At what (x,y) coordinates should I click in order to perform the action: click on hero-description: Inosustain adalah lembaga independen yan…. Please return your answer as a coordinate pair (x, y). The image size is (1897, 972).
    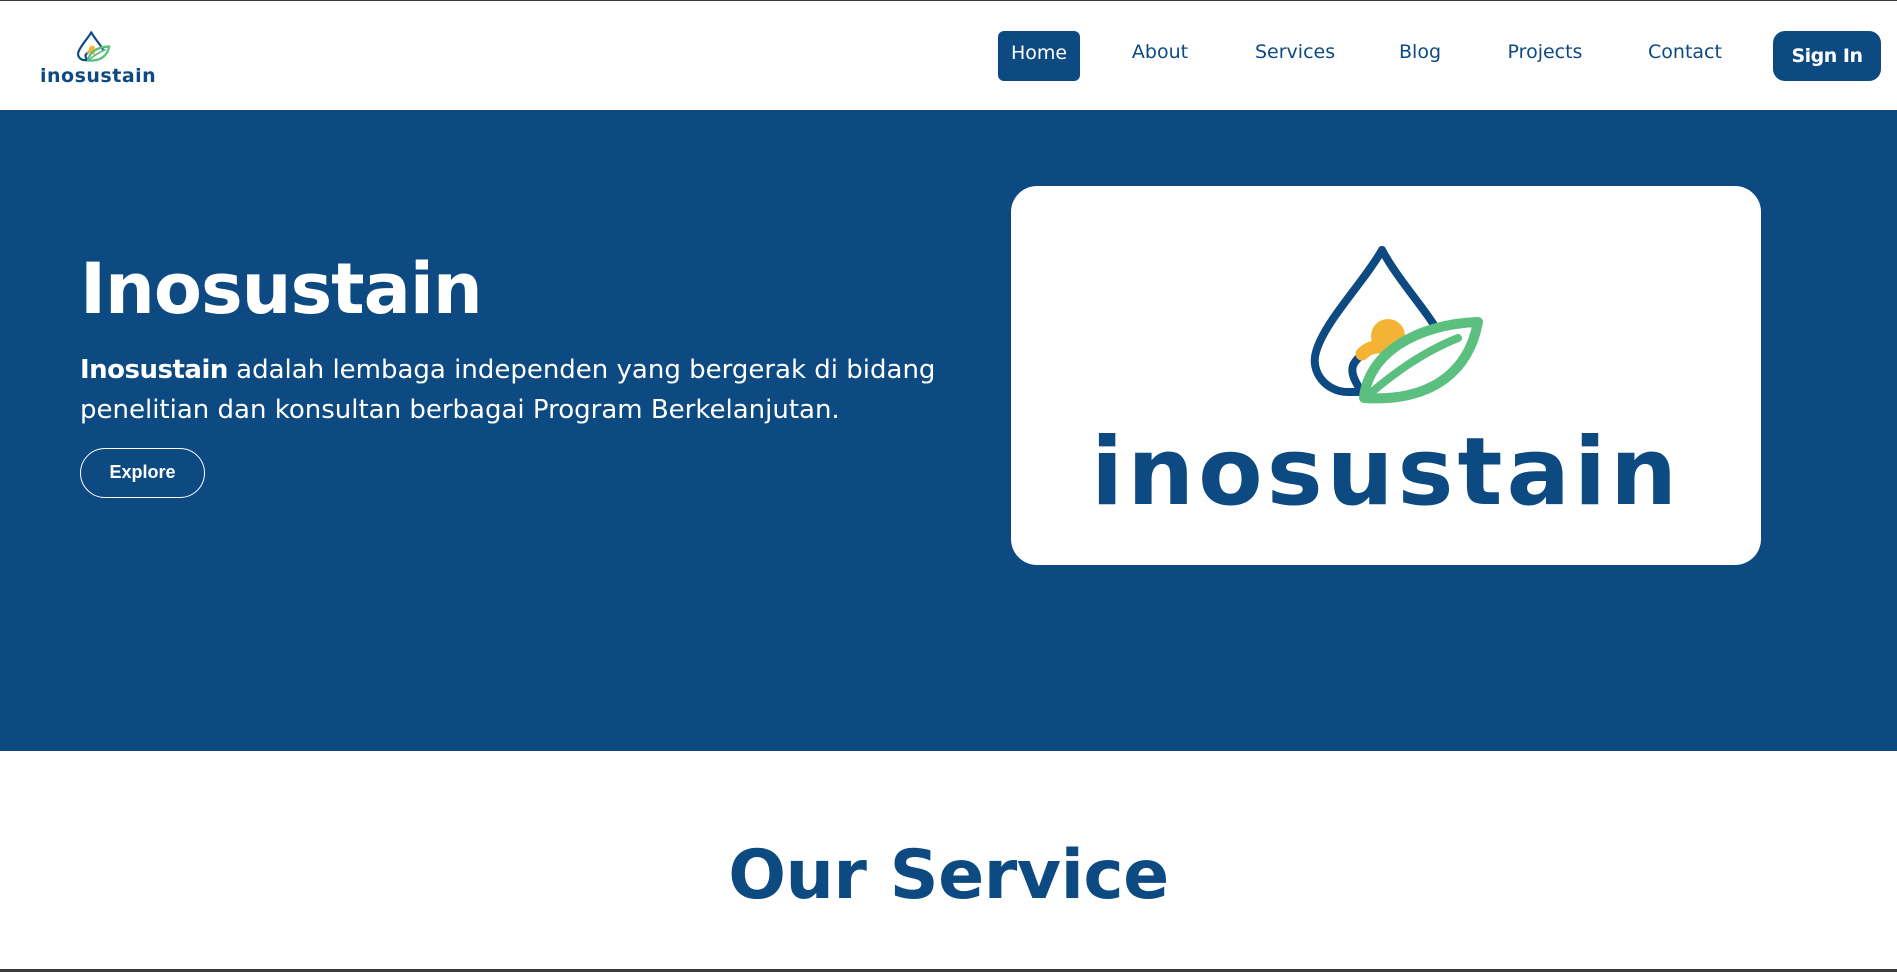
    Looking at the image, I should click on (510, 390).